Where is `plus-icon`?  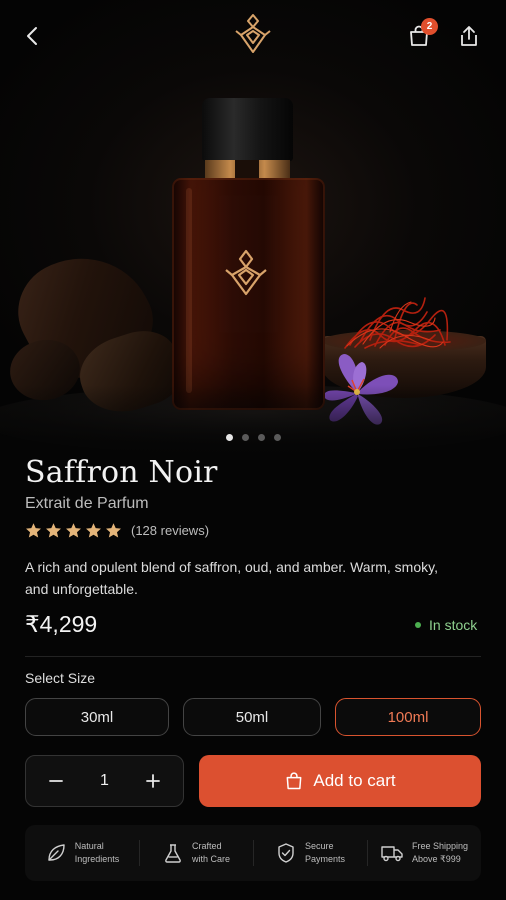 plus-icon is located at coordinates (153, 781).